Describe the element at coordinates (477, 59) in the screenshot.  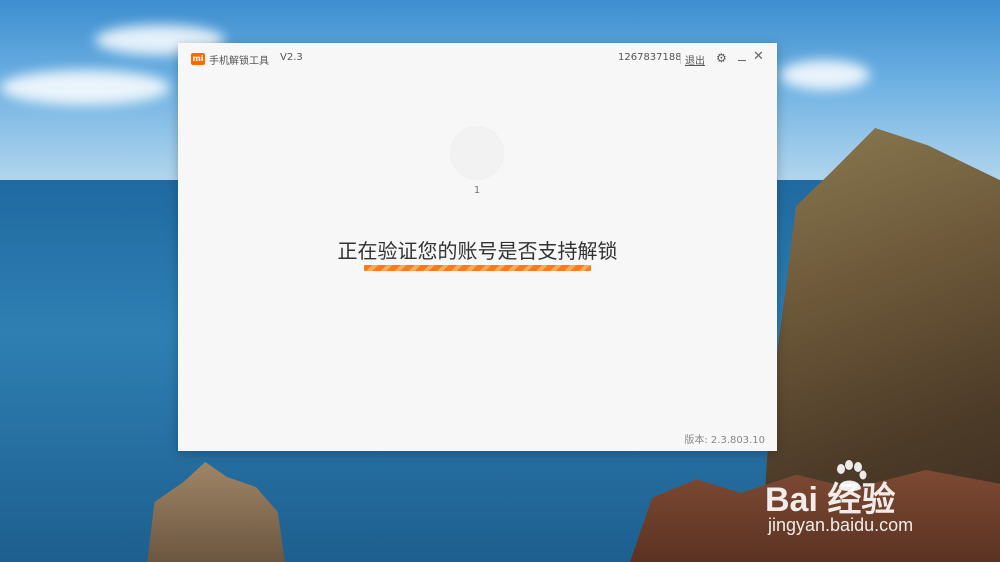
I see `title-bar: mi 手机解锁工具 V2.3 1267837188 退出 ⚙ ✕` at that location.